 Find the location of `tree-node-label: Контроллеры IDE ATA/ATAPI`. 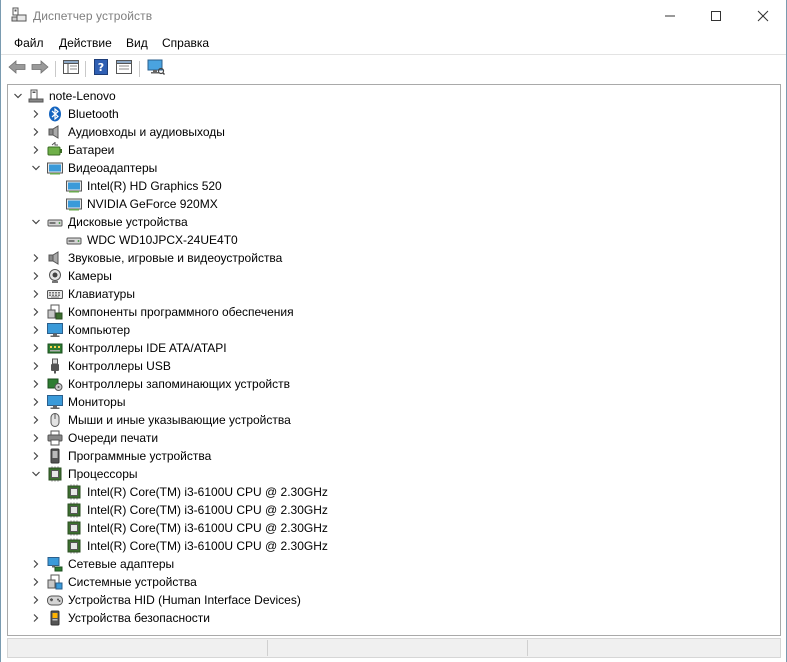

tree-node-label: Контроллеры IDE ATA/ATAPI is located at coordinates (147, 348).